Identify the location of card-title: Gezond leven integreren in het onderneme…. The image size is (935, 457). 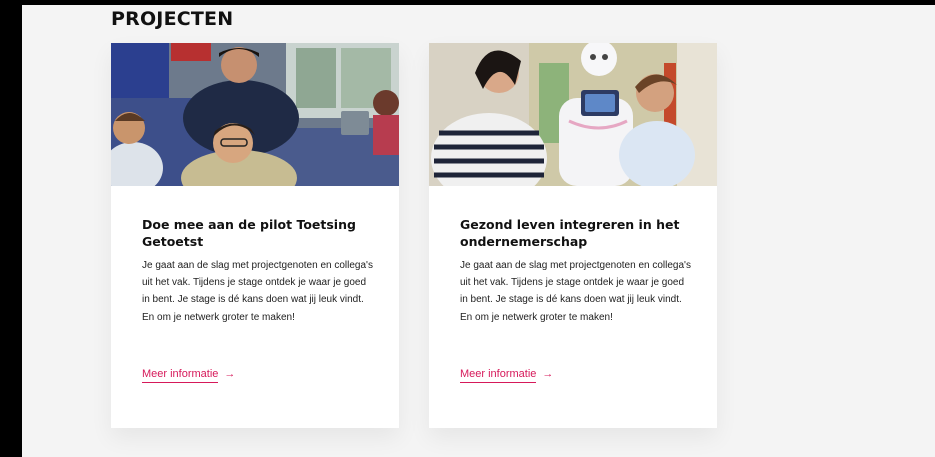
(570, 233).